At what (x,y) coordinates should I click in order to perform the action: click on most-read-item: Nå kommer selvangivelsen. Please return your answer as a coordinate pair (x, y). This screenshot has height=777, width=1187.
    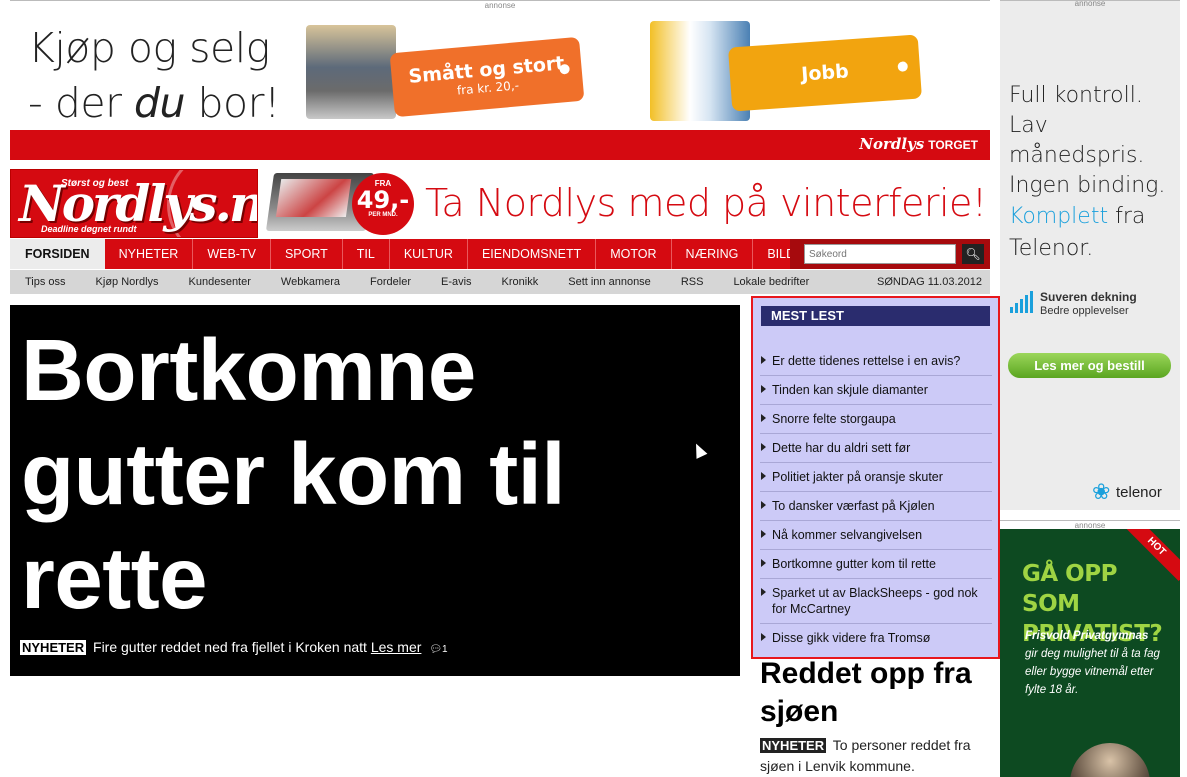
    Looking at the image, I should click on (876, 535).